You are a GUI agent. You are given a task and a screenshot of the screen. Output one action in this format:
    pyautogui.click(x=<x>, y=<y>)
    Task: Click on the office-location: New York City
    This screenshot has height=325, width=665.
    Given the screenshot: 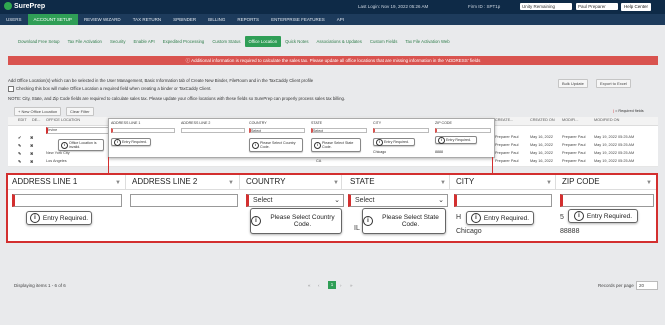 What is the action you would take?
    pyautogui.click(x=58, y=153)
    